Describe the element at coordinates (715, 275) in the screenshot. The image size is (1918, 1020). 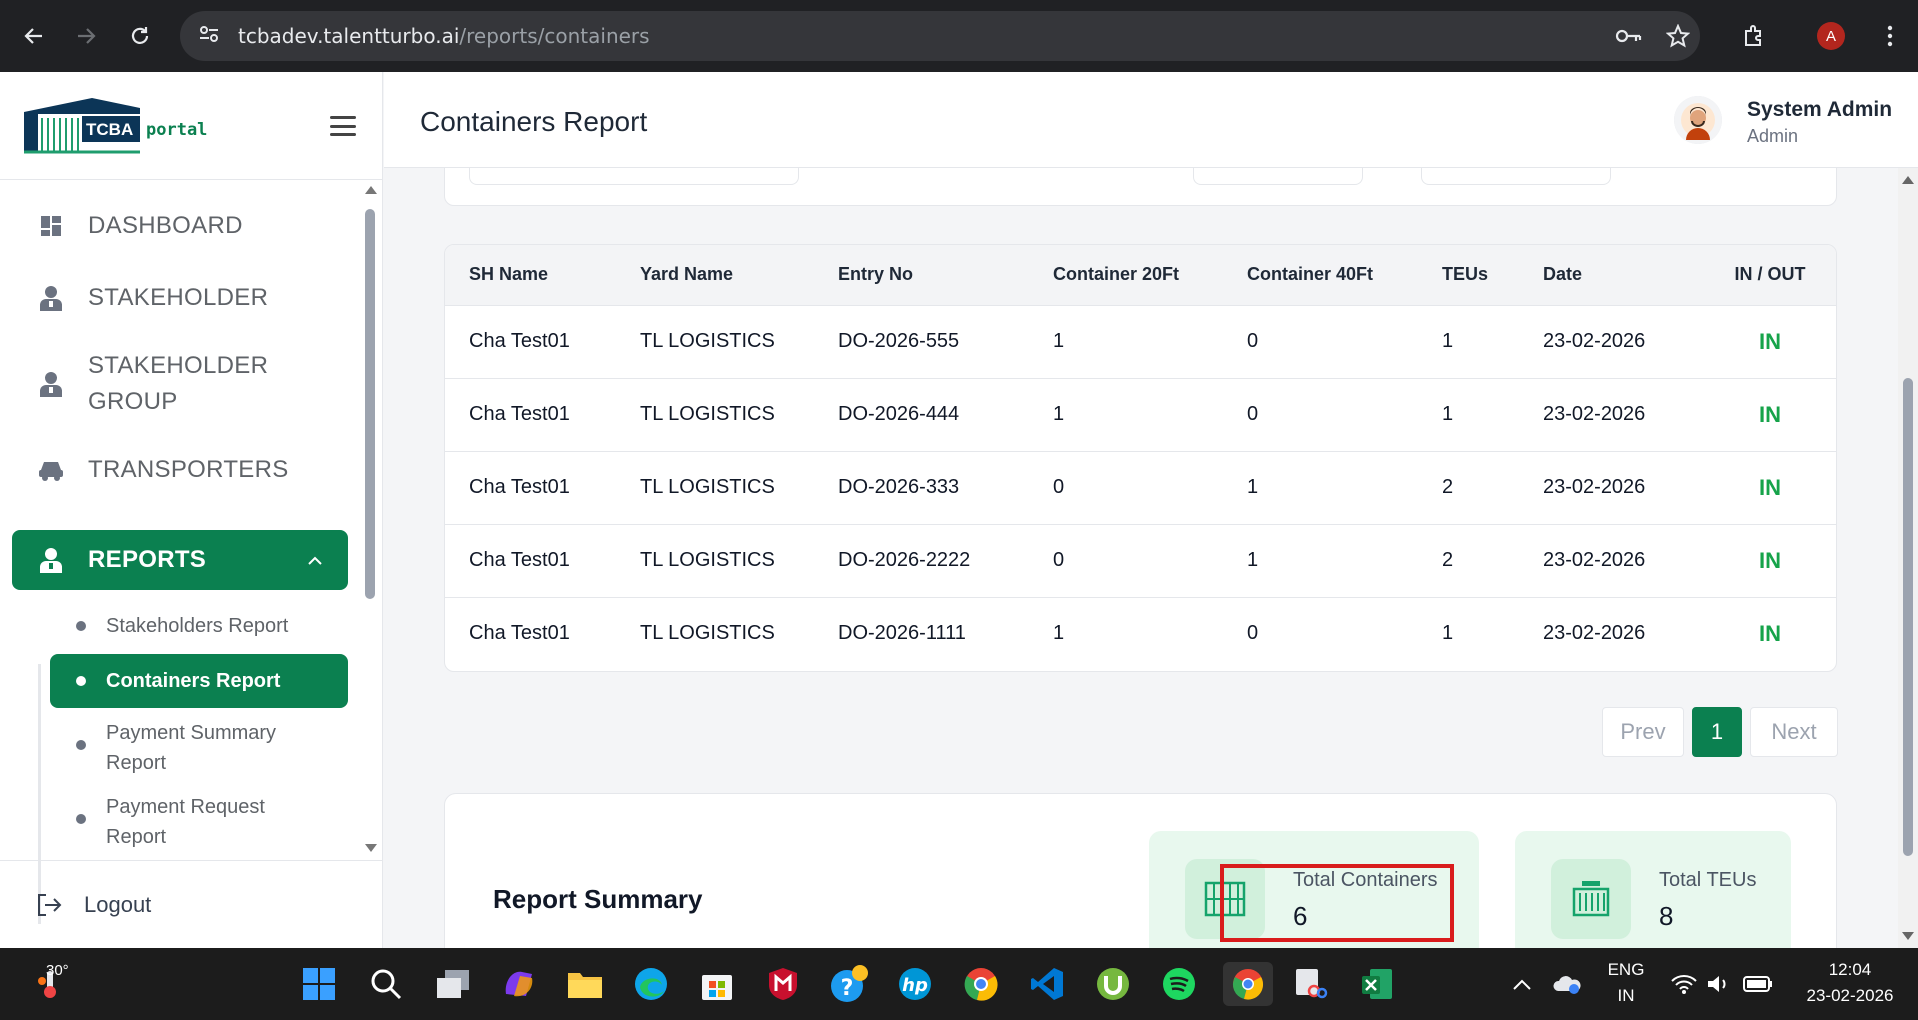
I see `column-header: Yard Name` at that location.